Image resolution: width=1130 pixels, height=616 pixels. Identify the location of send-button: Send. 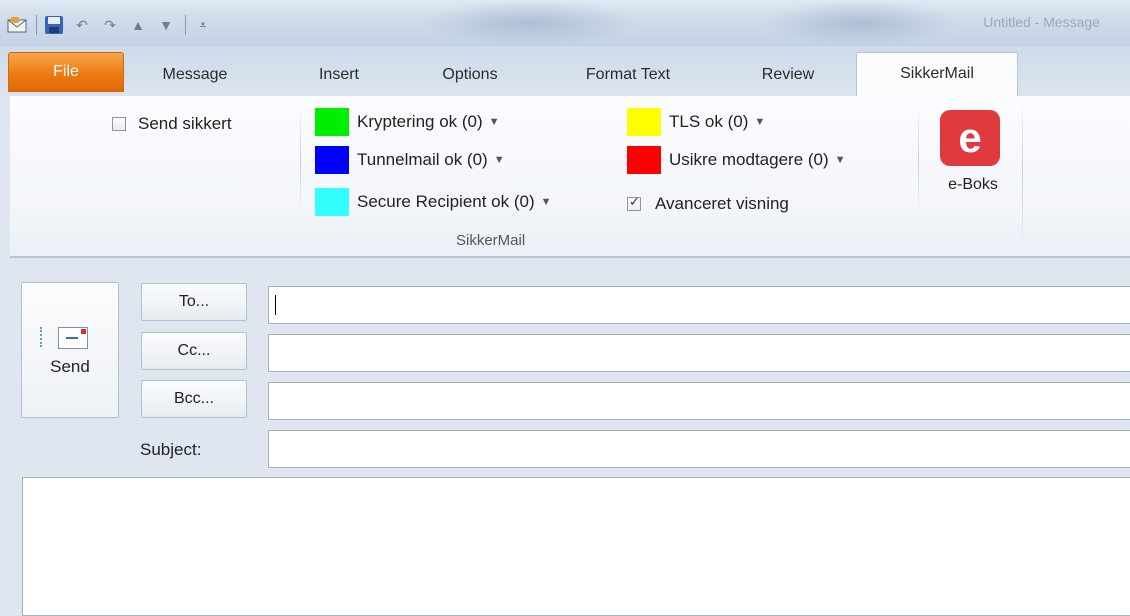
(70, 350).